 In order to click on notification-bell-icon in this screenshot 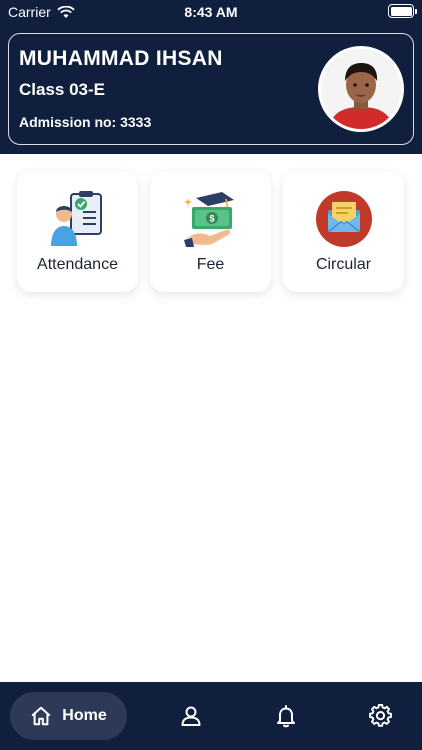, I will do `click(286, 716)`.